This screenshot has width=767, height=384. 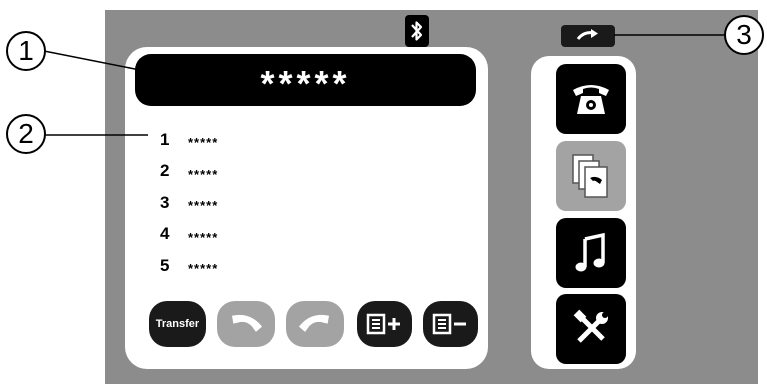 I want to click on callout-2-label: 2, so click(x=26, y=133).